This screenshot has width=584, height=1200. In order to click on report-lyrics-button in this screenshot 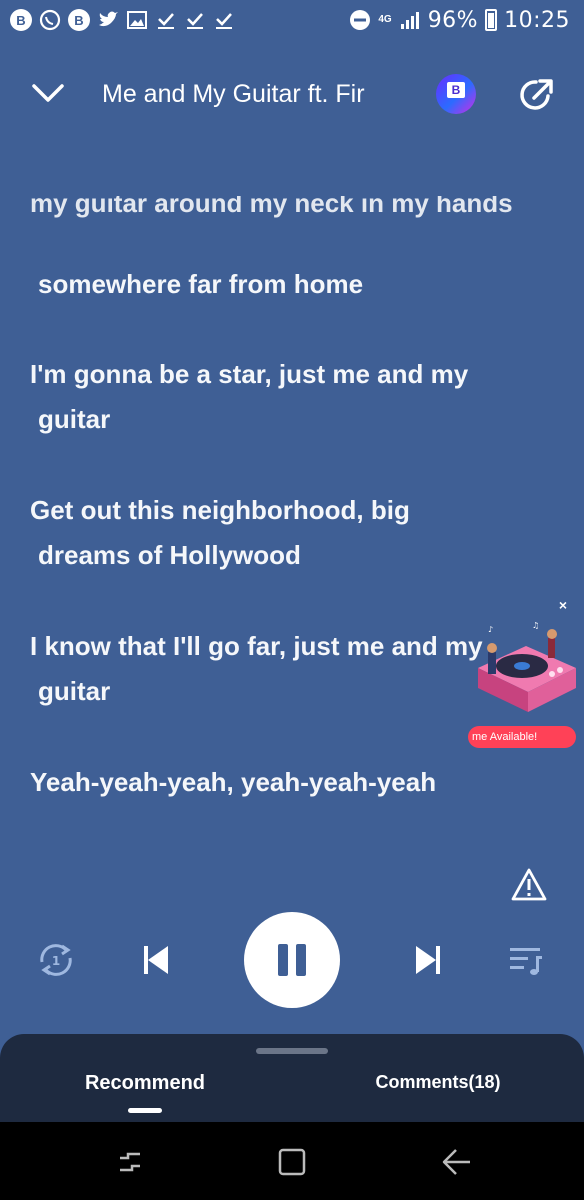, I will do `click(529, 885)`.